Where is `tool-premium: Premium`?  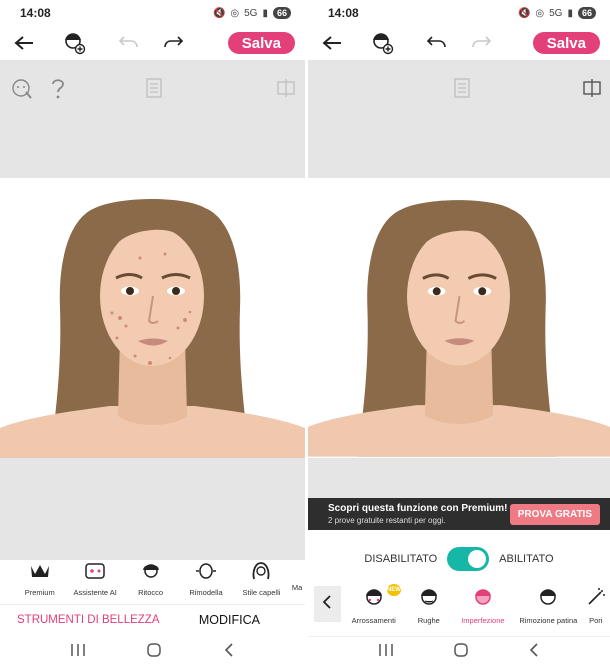 tool-premium: Premium is located at coordinates (39, 583).